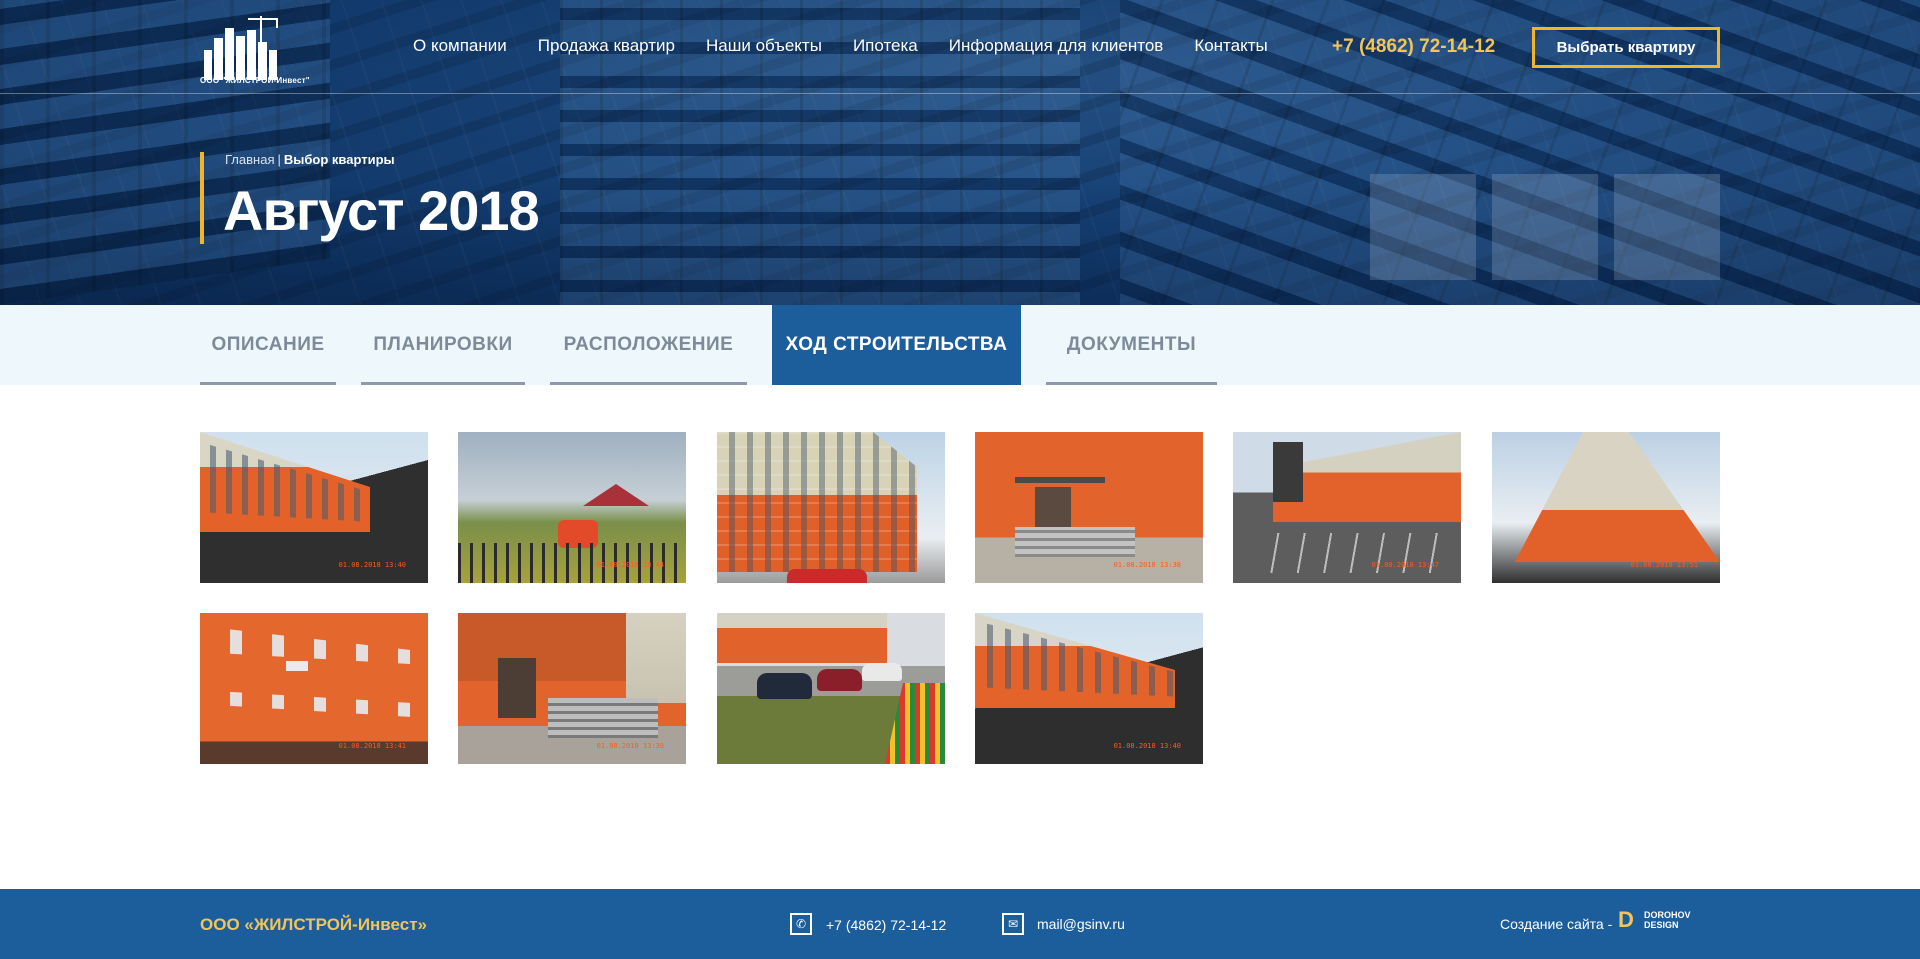 The image size is (1920, 959). Describe the element at coordinates (885, 46) in the screenshot. I see `nav-item-mortgage: Ипотека` at that location.